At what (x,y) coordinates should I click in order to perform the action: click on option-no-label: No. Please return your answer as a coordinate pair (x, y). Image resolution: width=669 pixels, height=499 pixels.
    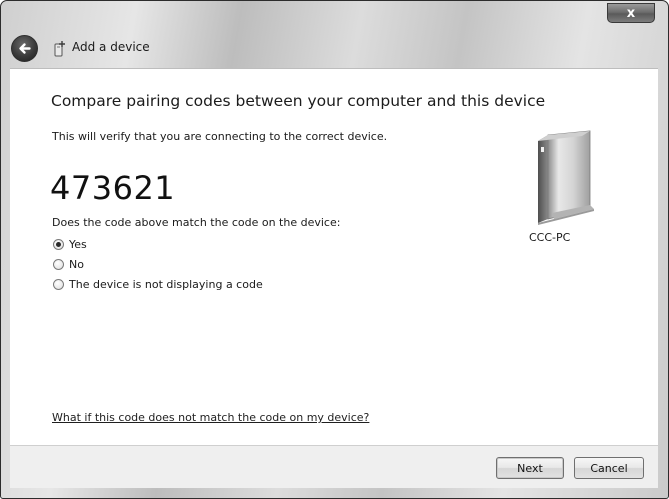
    Looking at the image, I should click on (76, 264).